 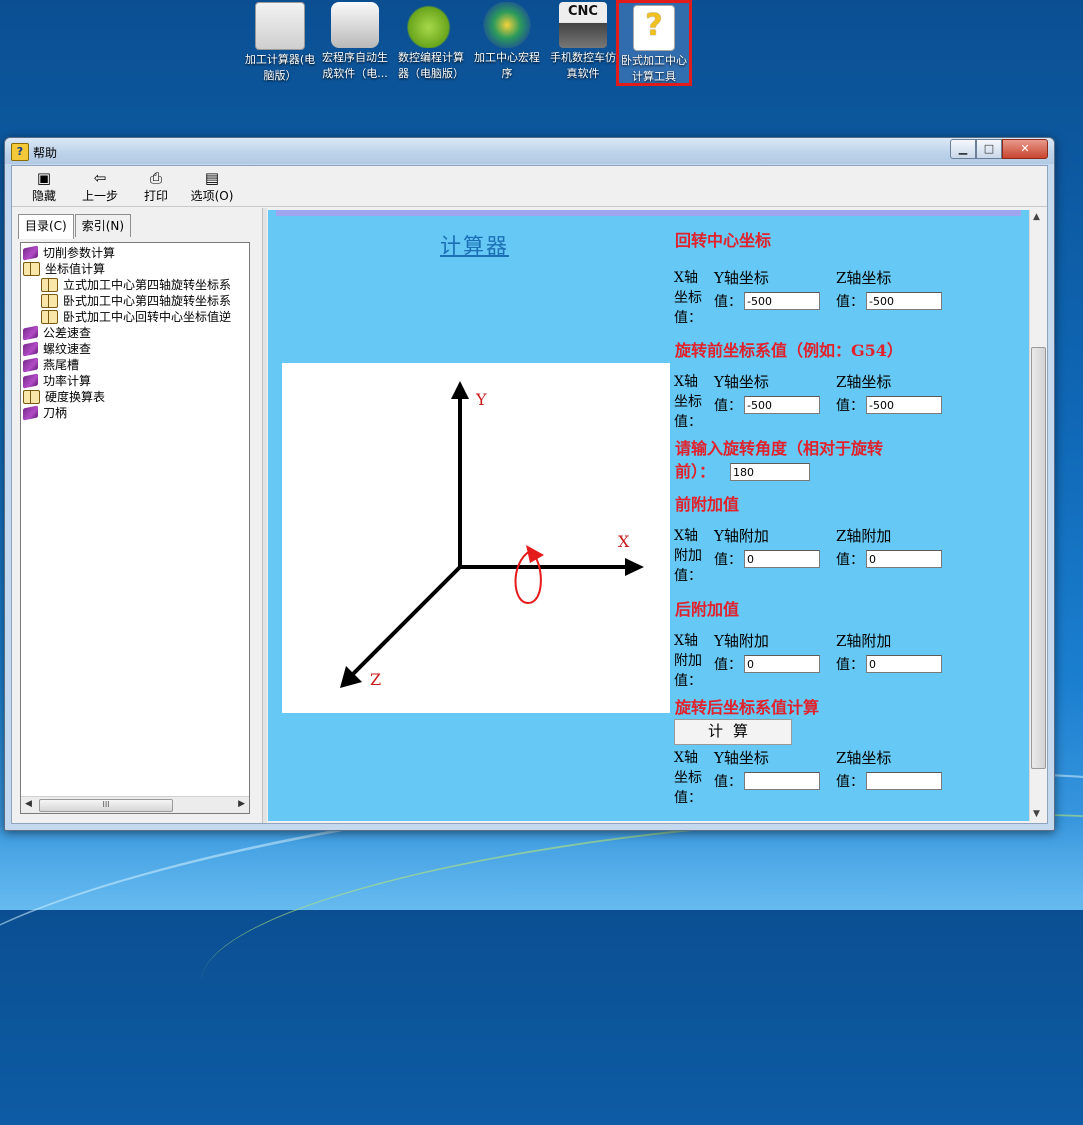 I want to click on vertical-scrollbar: ▲ ▼, so click(x=1038, y=515).